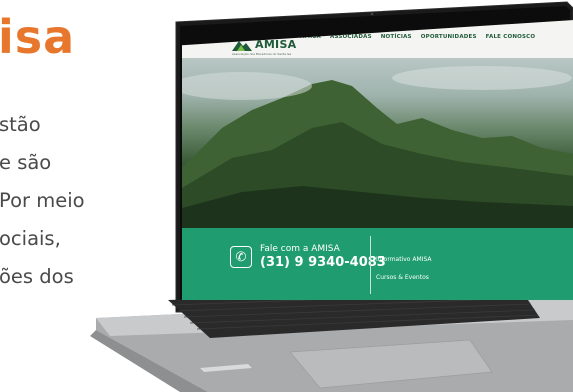 This screenshot has width=573, height=392. I want to click on nav-item-fale-conosco: FALE CONOSCO, so click(511, 37).